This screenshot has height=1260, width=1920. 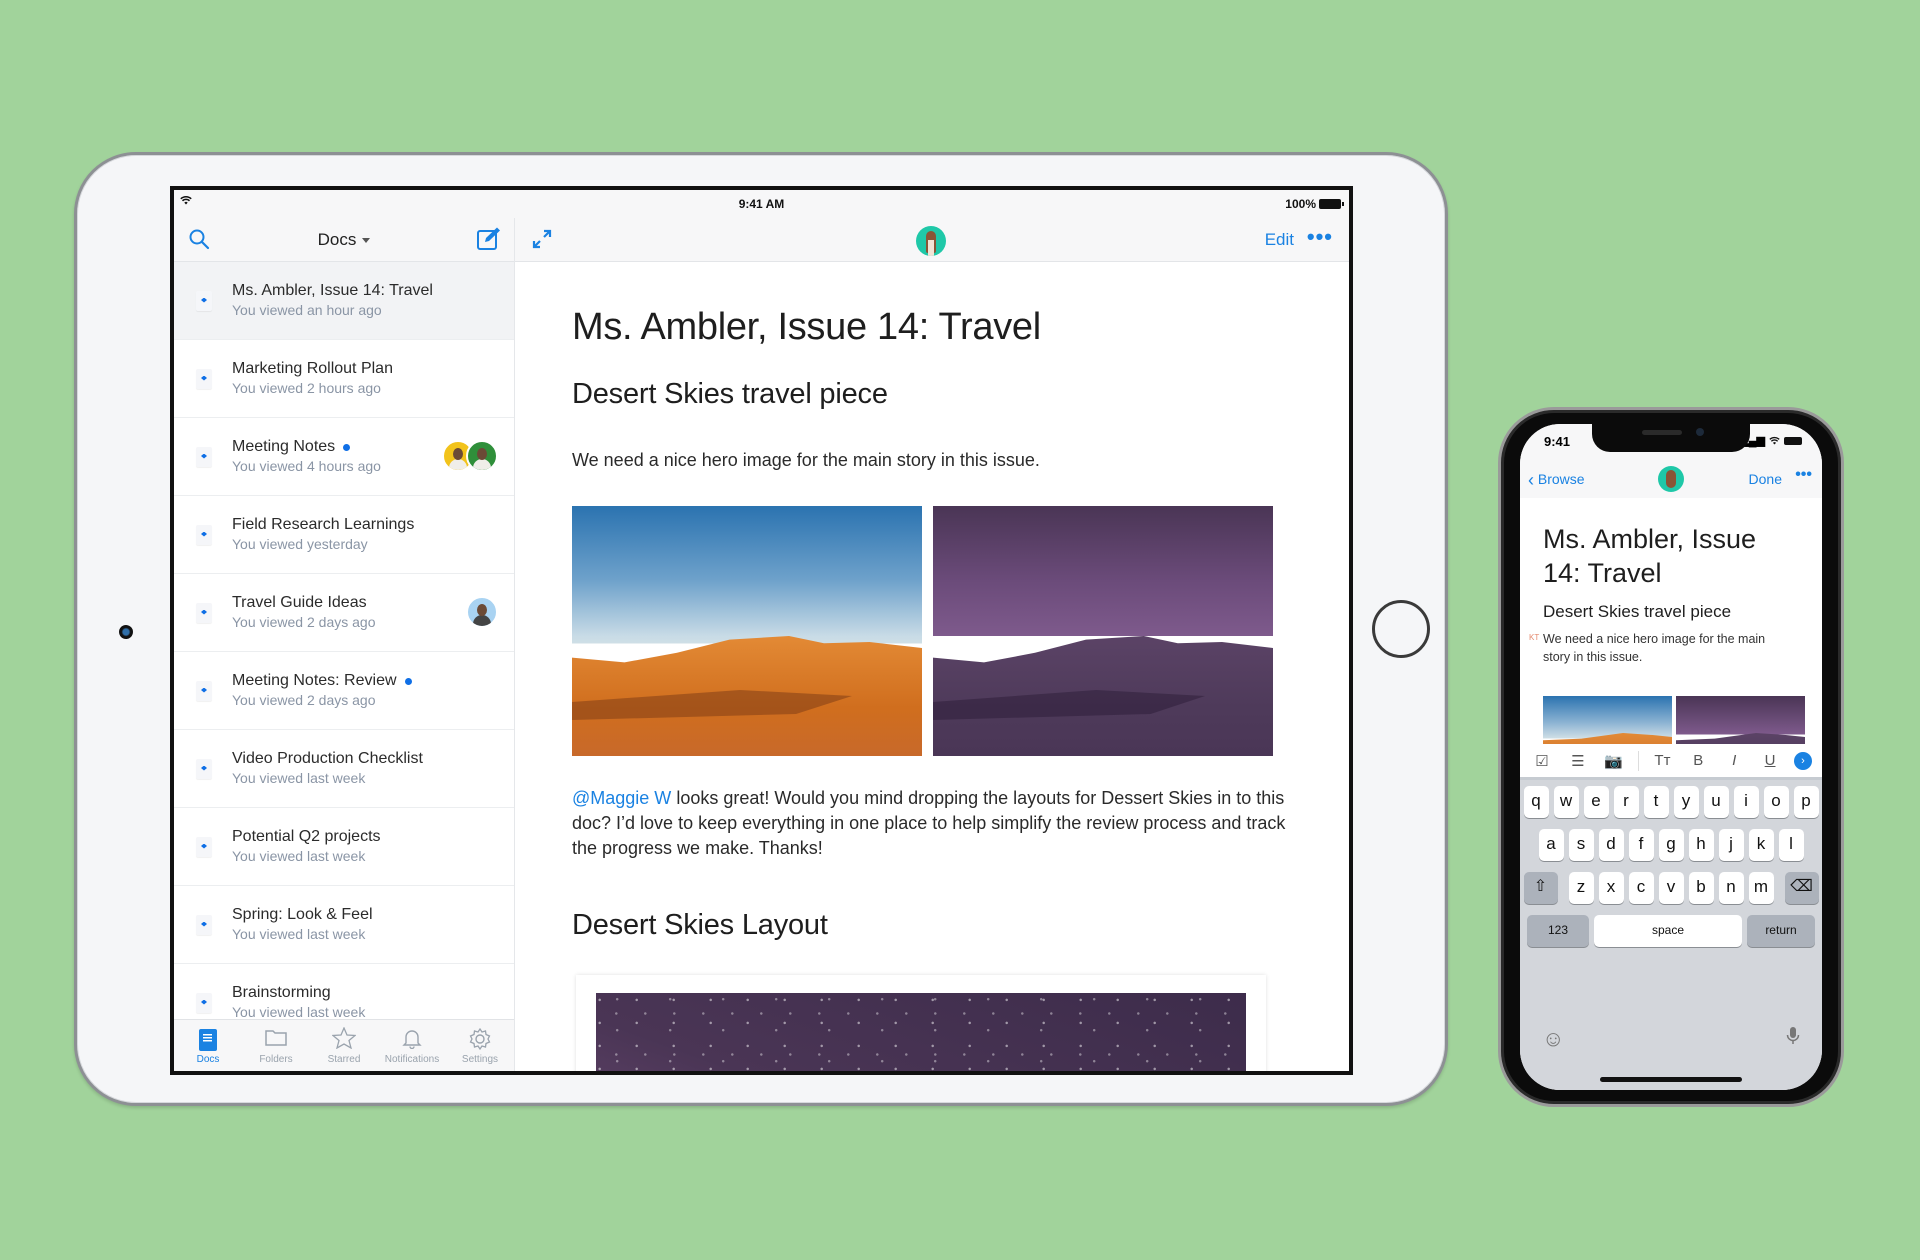 I want to click on format-toolbar: ☑ ☰ 📷 Tт B I U ›, so click(x=1671, y=762).